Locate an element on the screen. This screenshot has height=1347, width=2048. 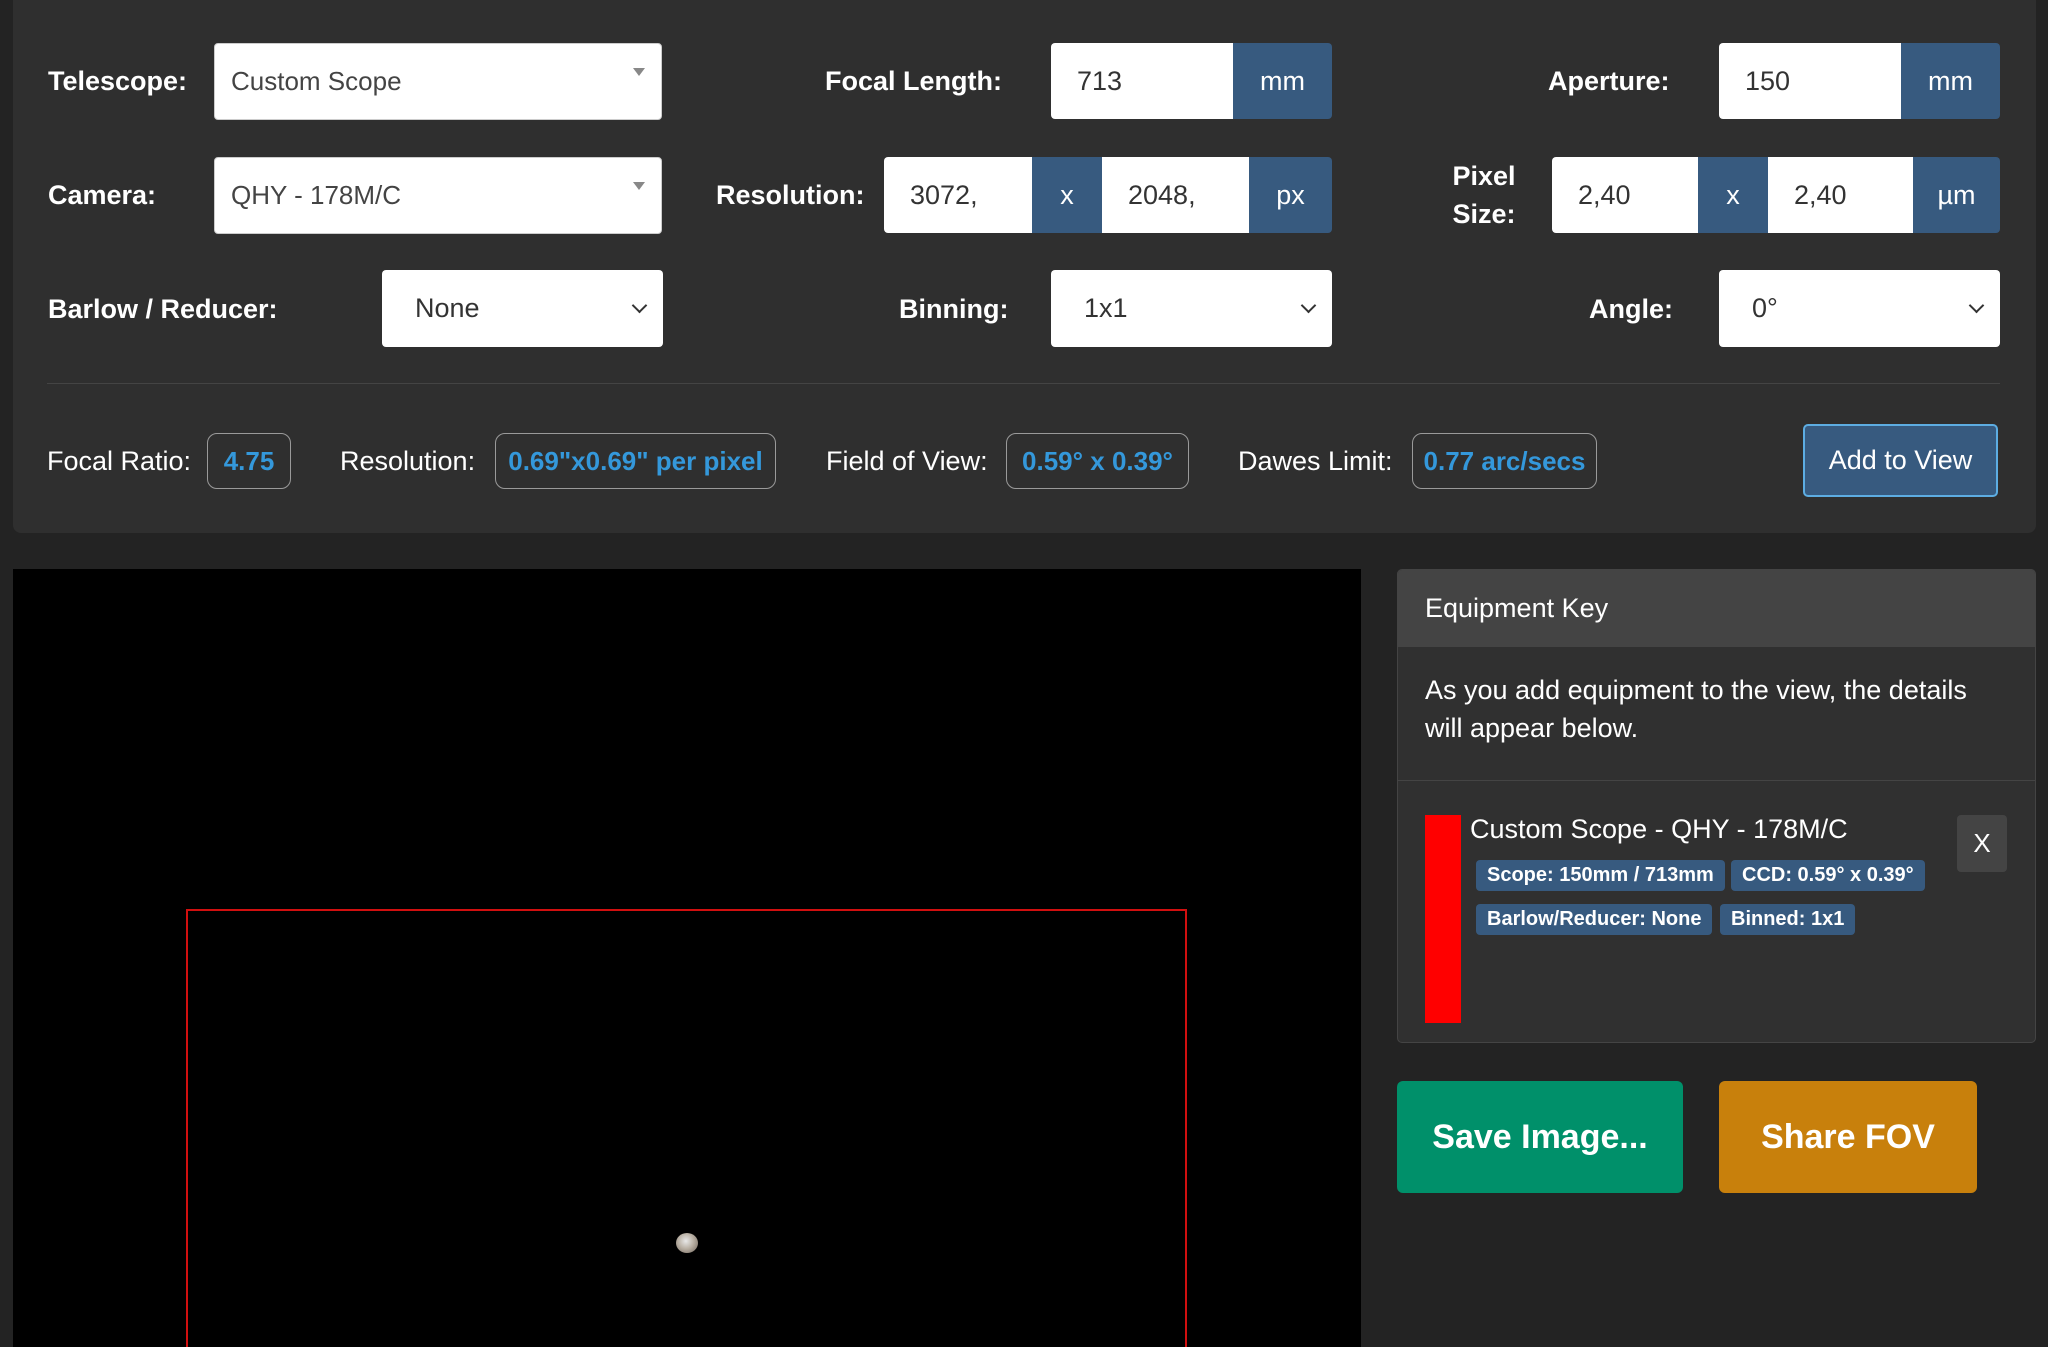
share-fov-button: Share FOV is located at coordinates (1848, 1137).